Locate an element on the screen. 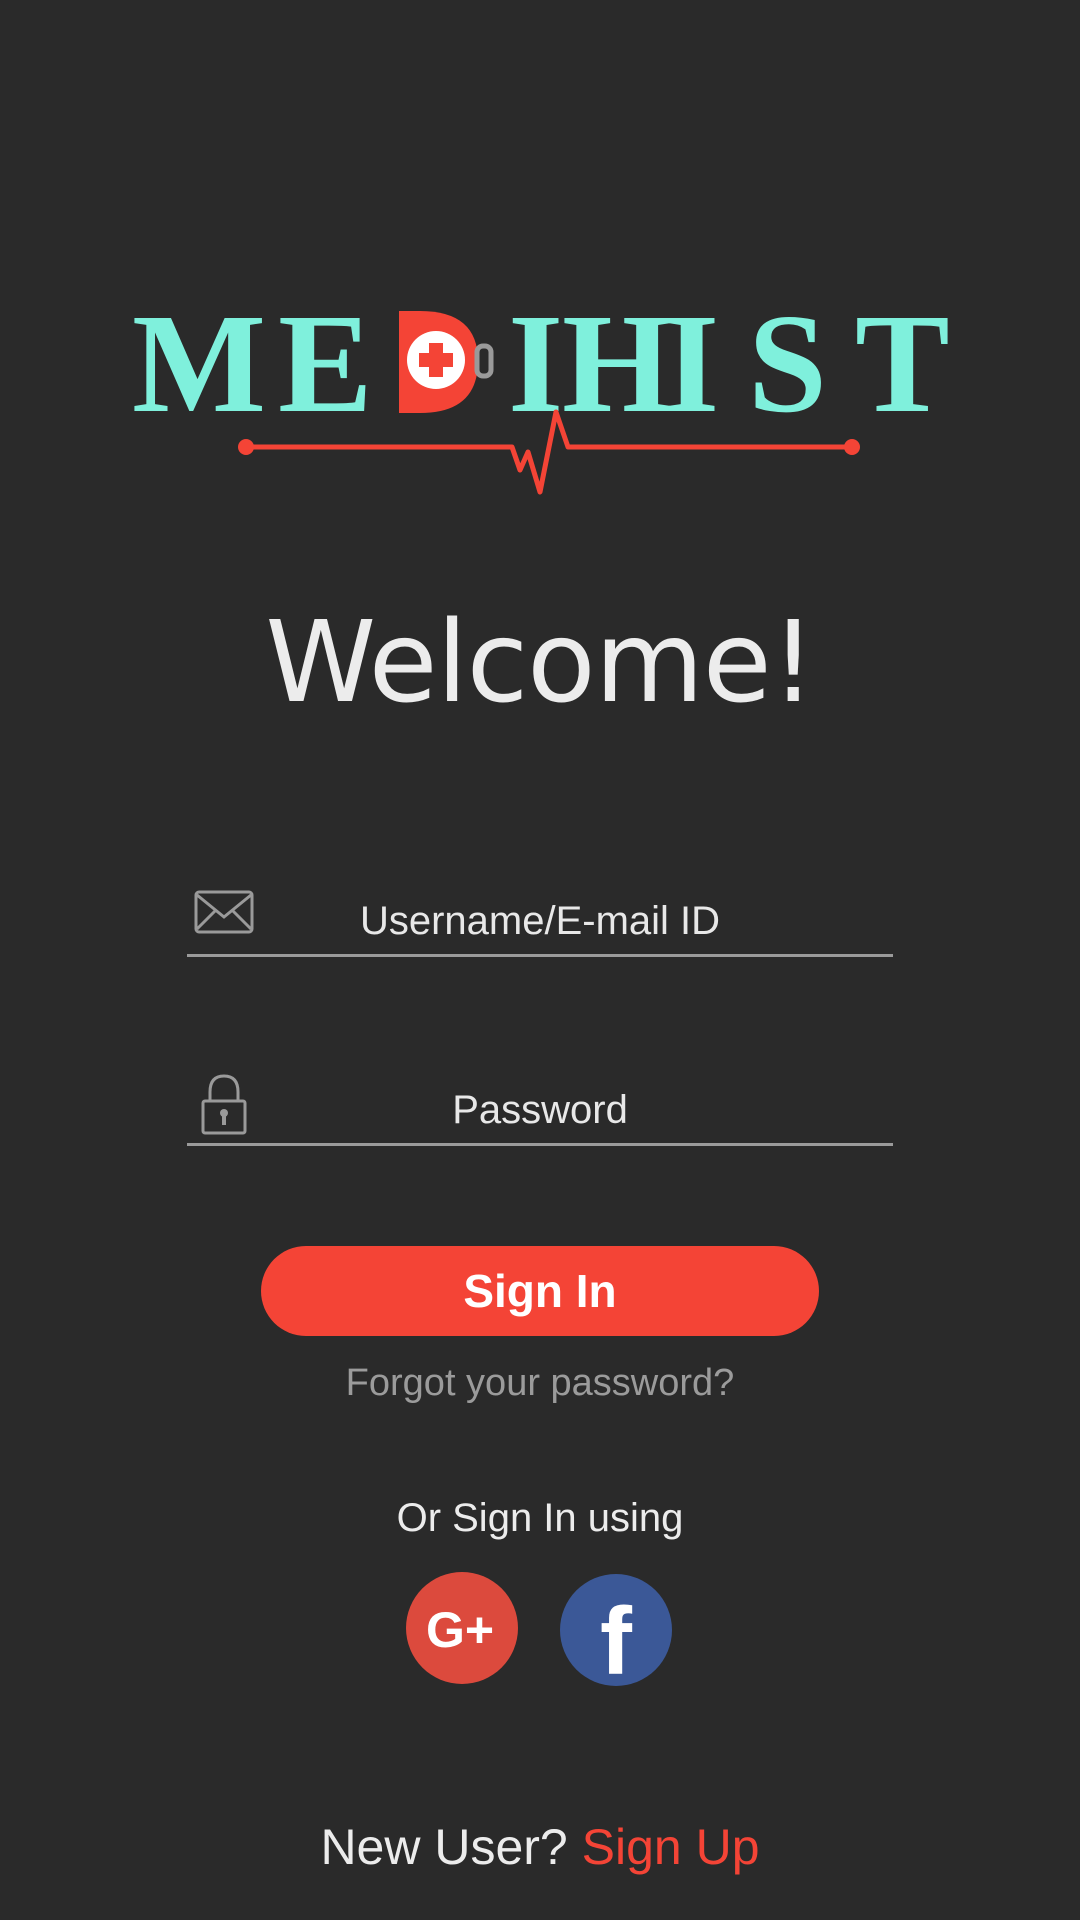 The width and height of the screenshot is (1080, 1920). svg-text: T is located at coordinates (902, 363).